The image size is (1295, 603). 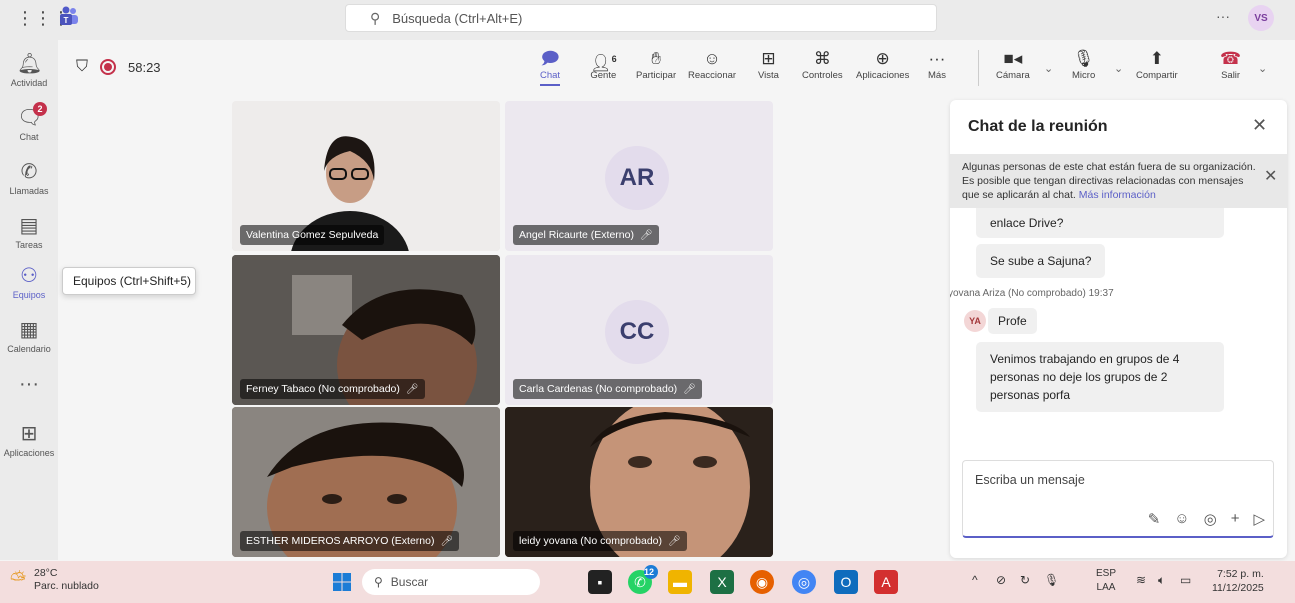 What do you see at coordinates (29, 295) in the screenshot?
I see `rail-label: Equipos` at bounding box center [29, 295].